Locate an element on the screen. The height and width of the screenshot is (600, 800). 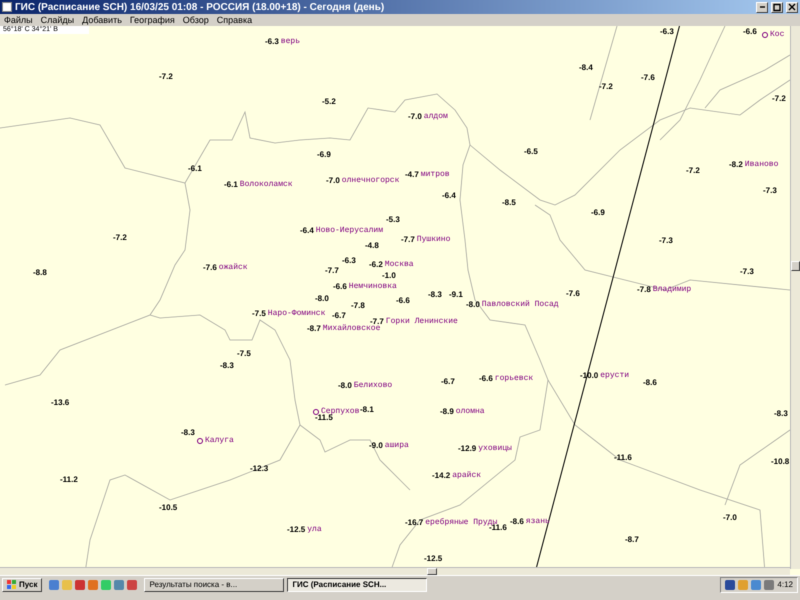
temperature-value: -14.2 is located at coordinates (441, 475).